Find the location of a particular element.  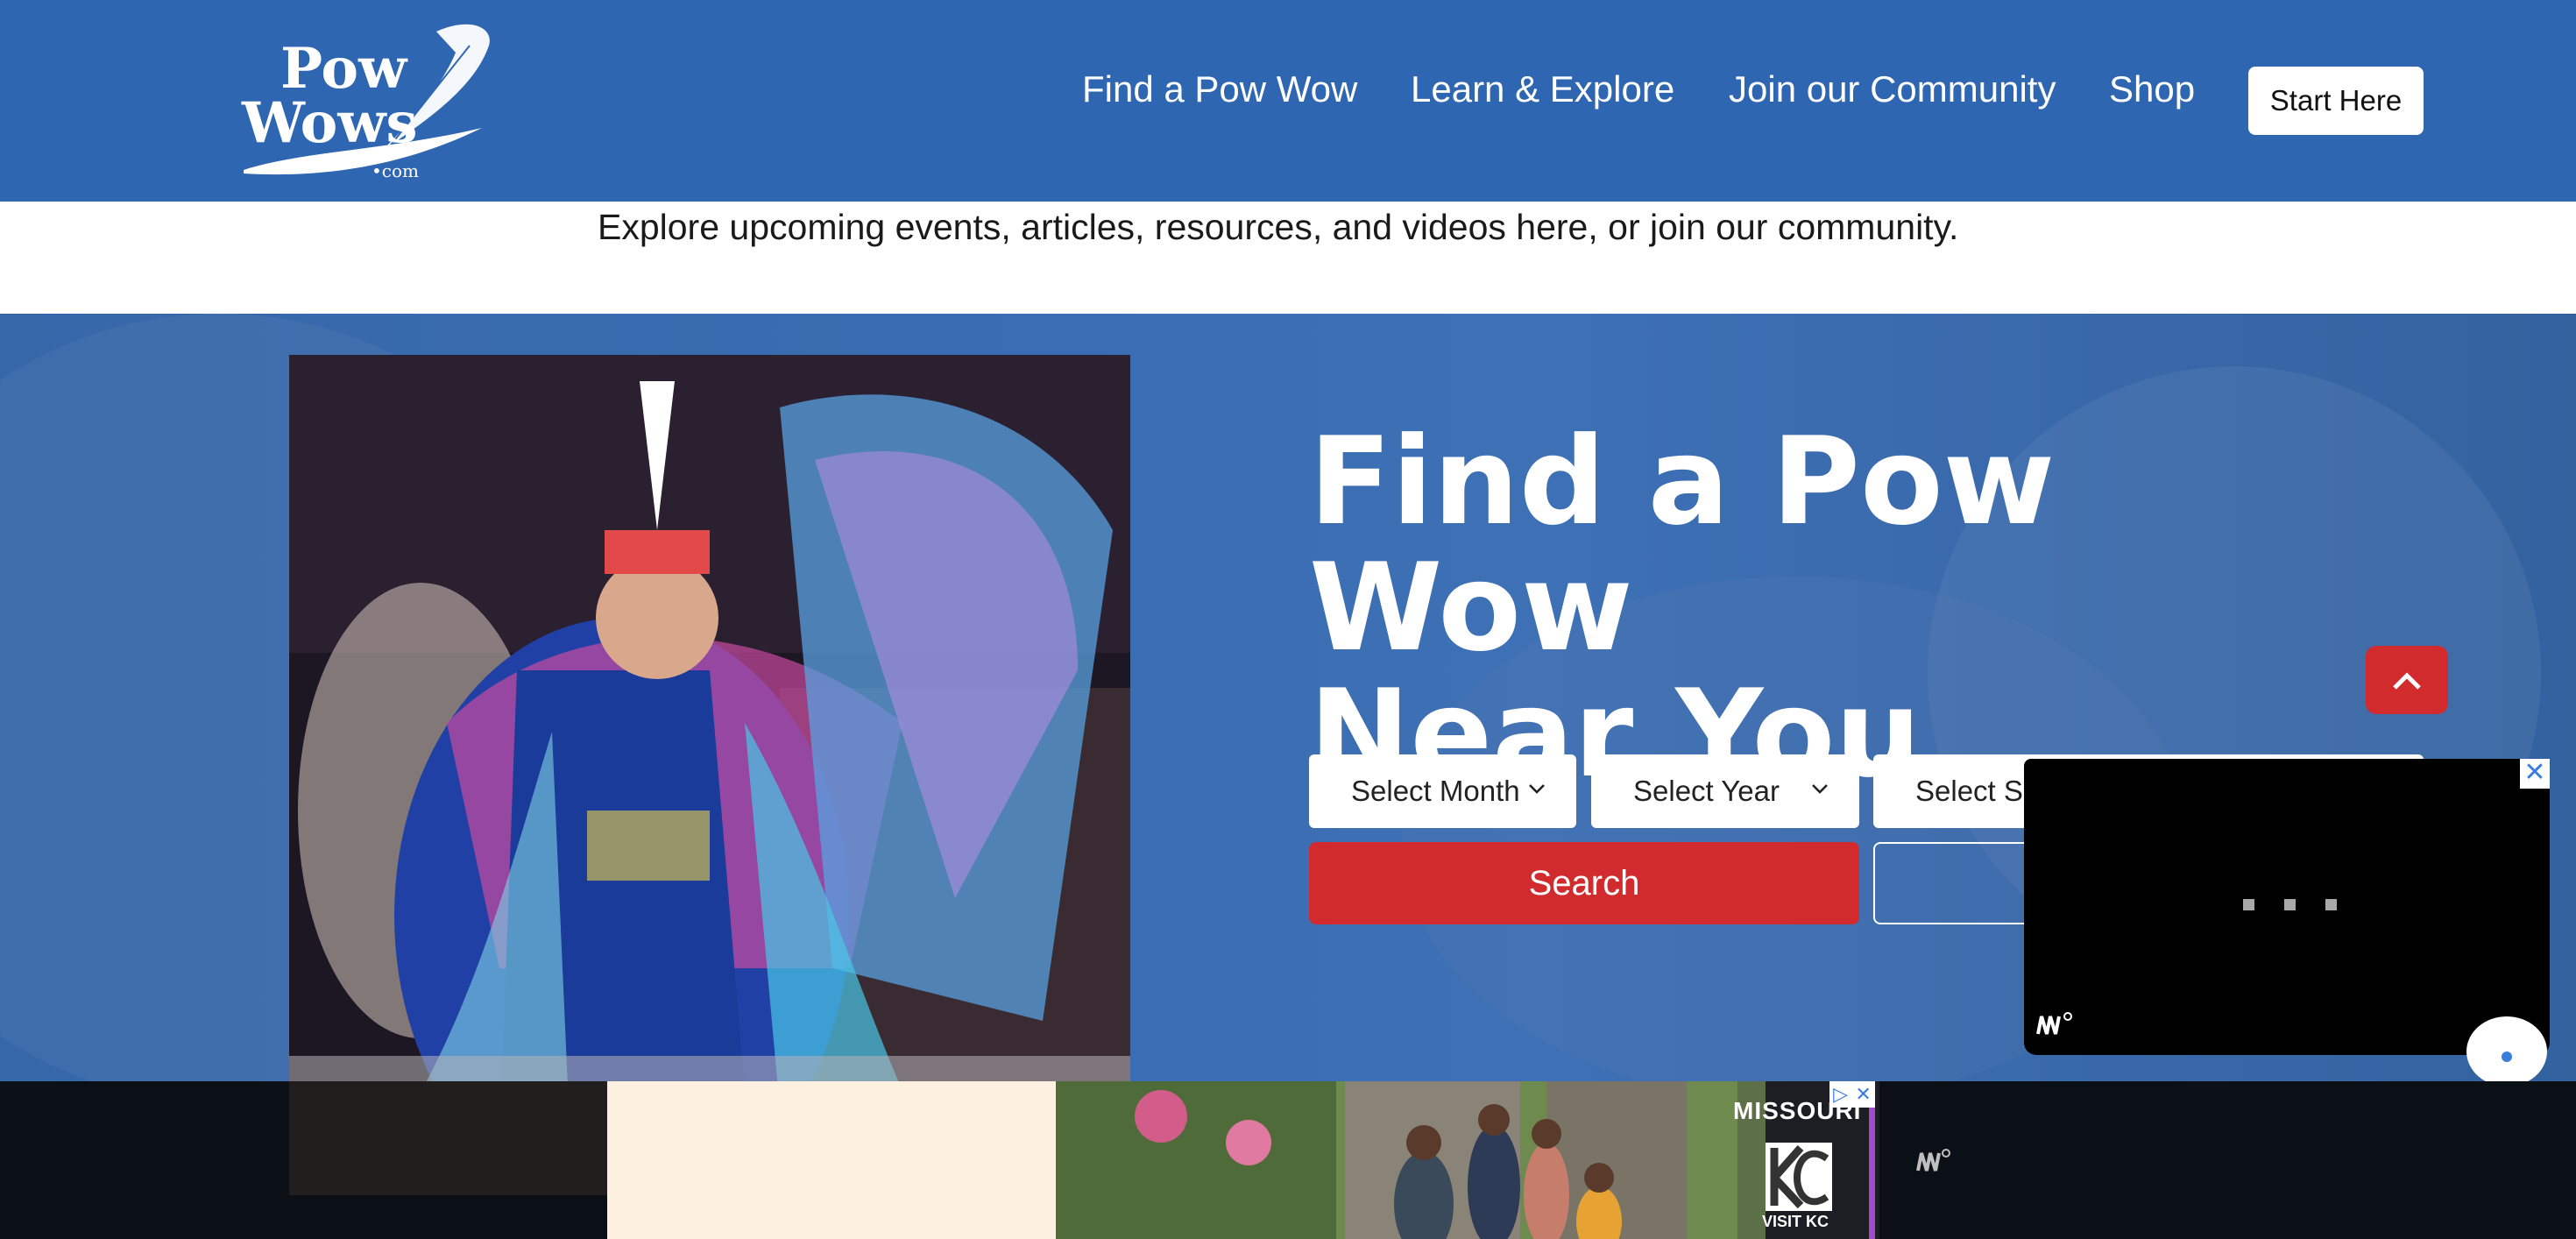

select-month: Select Month is located at coordinates (1442, 791).